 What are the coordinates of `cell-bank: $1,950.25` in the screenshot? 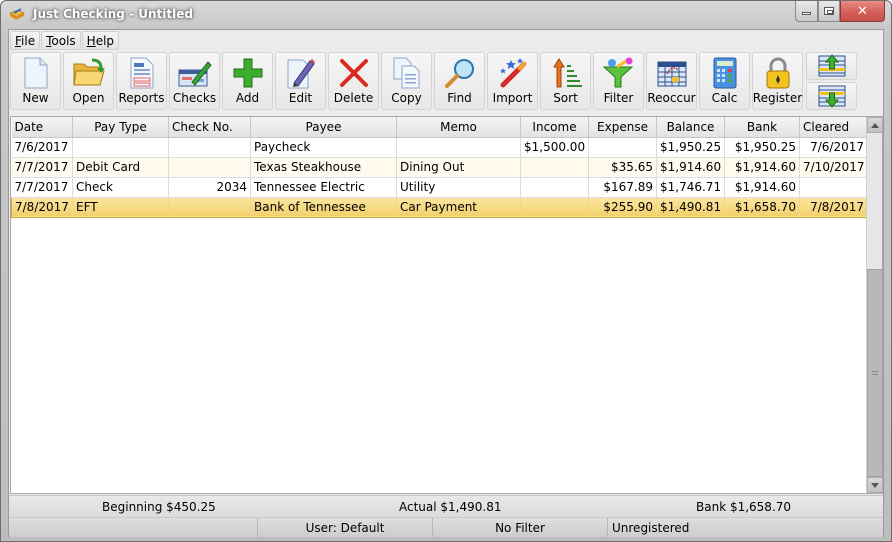 It's located at (762, 147).